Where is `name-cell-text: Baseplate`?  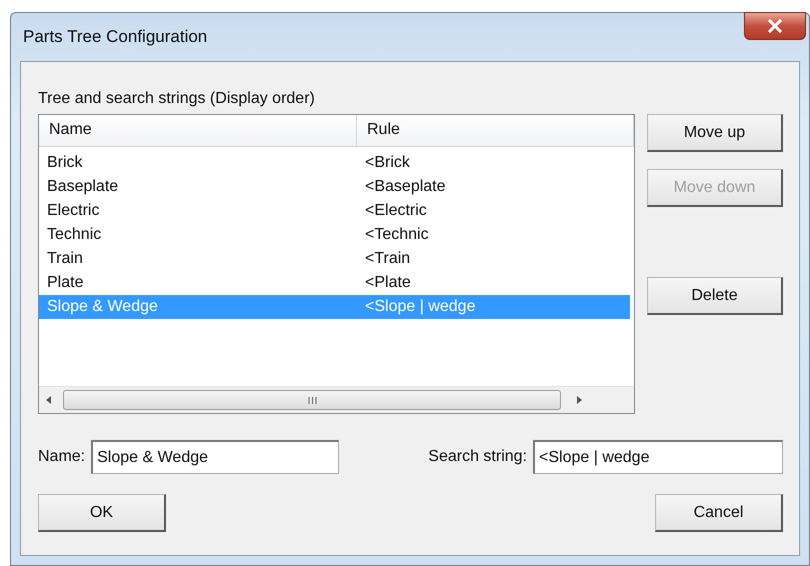
name-cell-text: Baseplate is located at coordinates (83, 187).